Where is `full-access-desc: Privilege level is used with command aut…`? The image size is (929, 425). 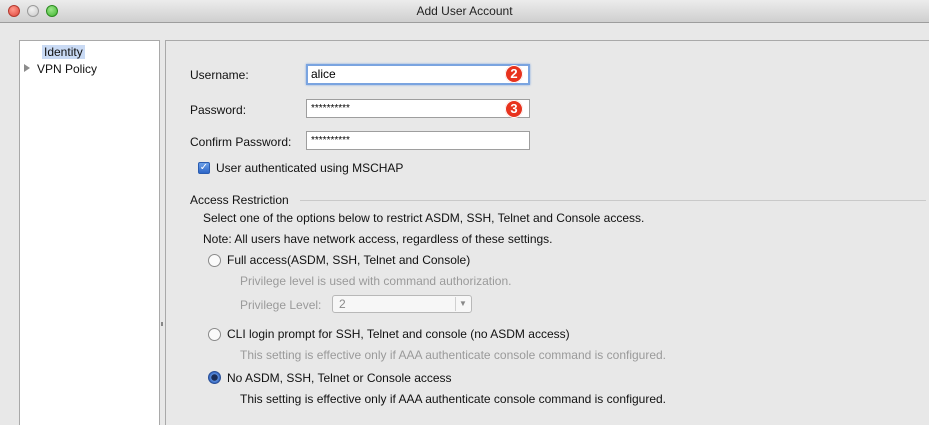 full-access-desc: Privilege level is used with command aut… is located at coordinates (376, 281).